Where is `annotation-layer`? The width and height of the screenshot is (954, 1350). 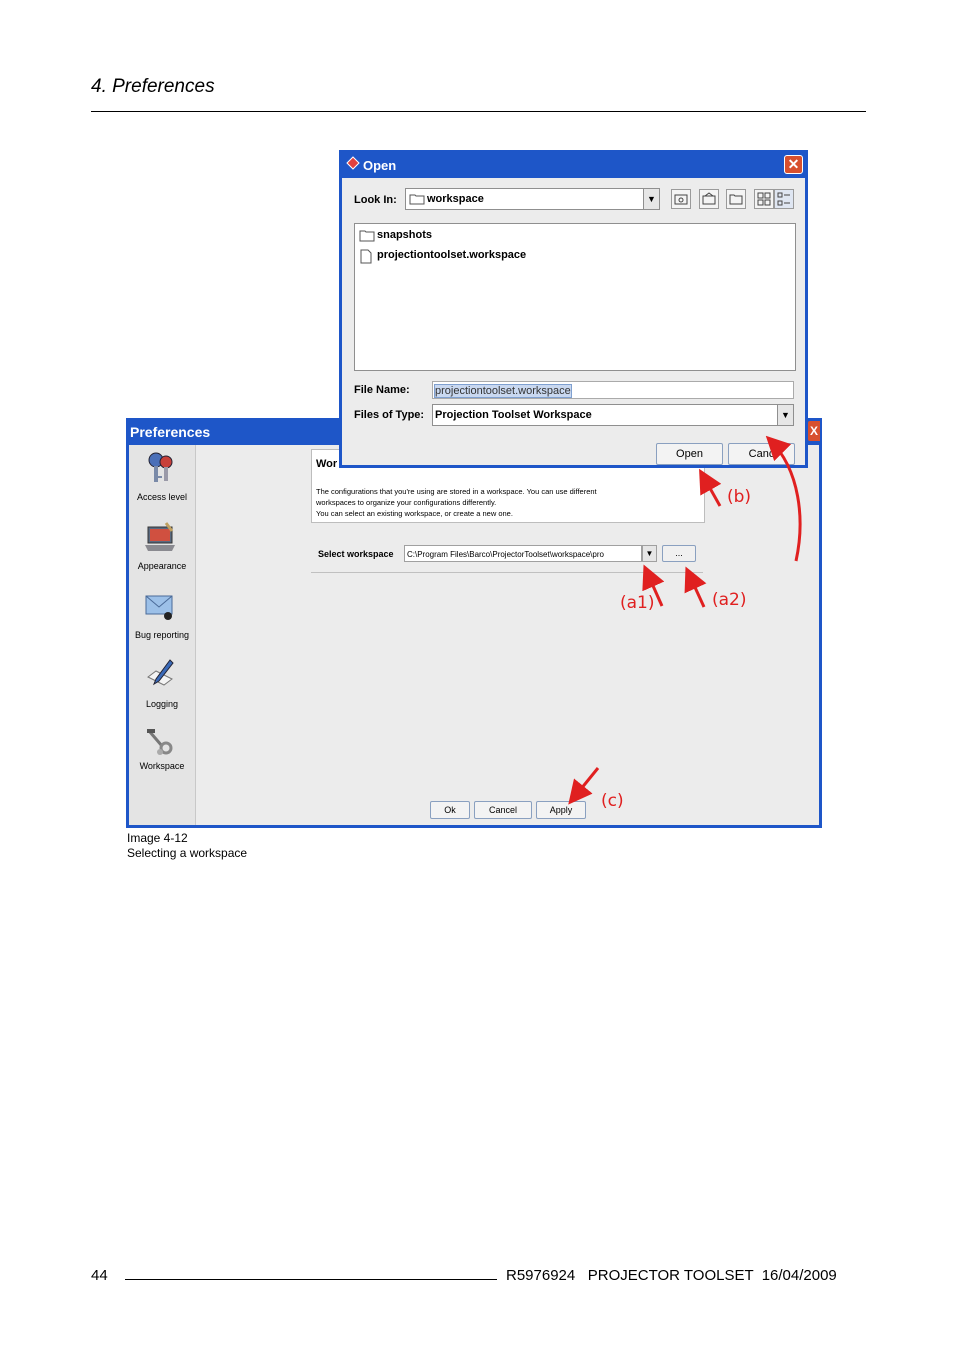 annotation-layer is located at coordinates (685, 620).